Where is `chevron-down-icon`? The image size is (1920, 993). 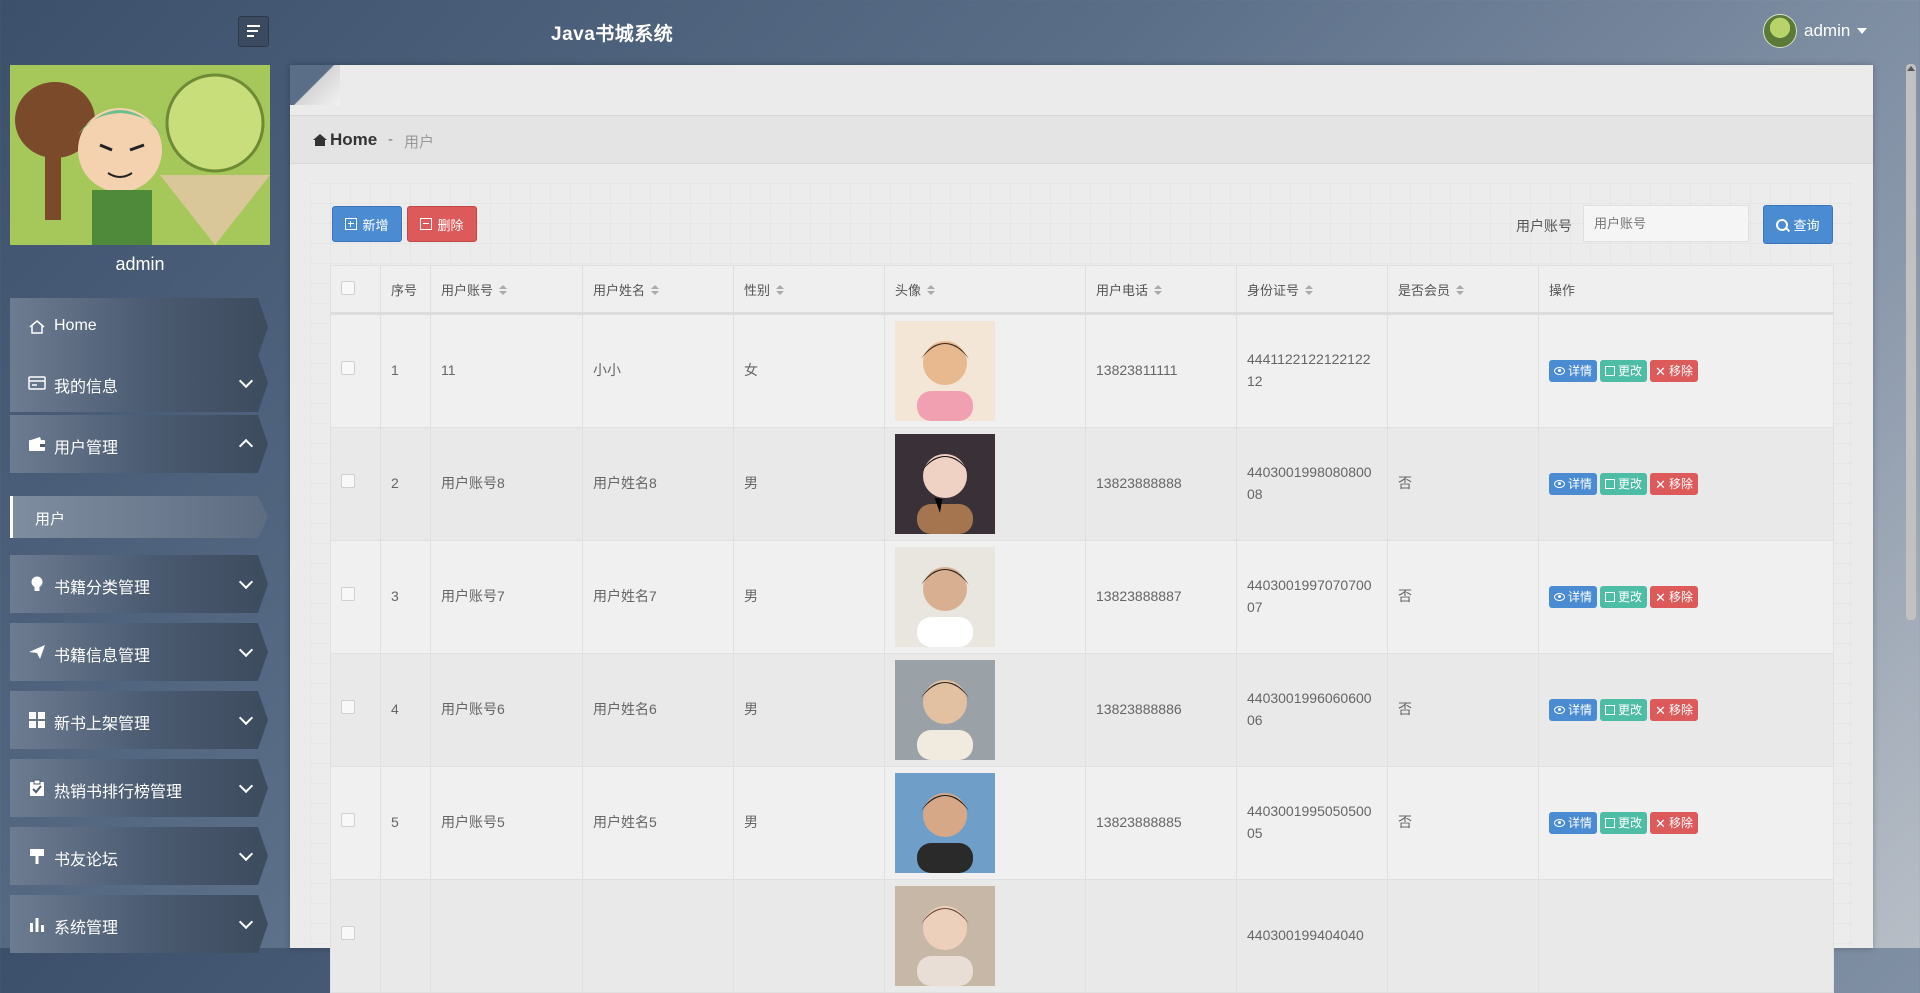
chevron-down-icon is located at coordinates (246, 854).